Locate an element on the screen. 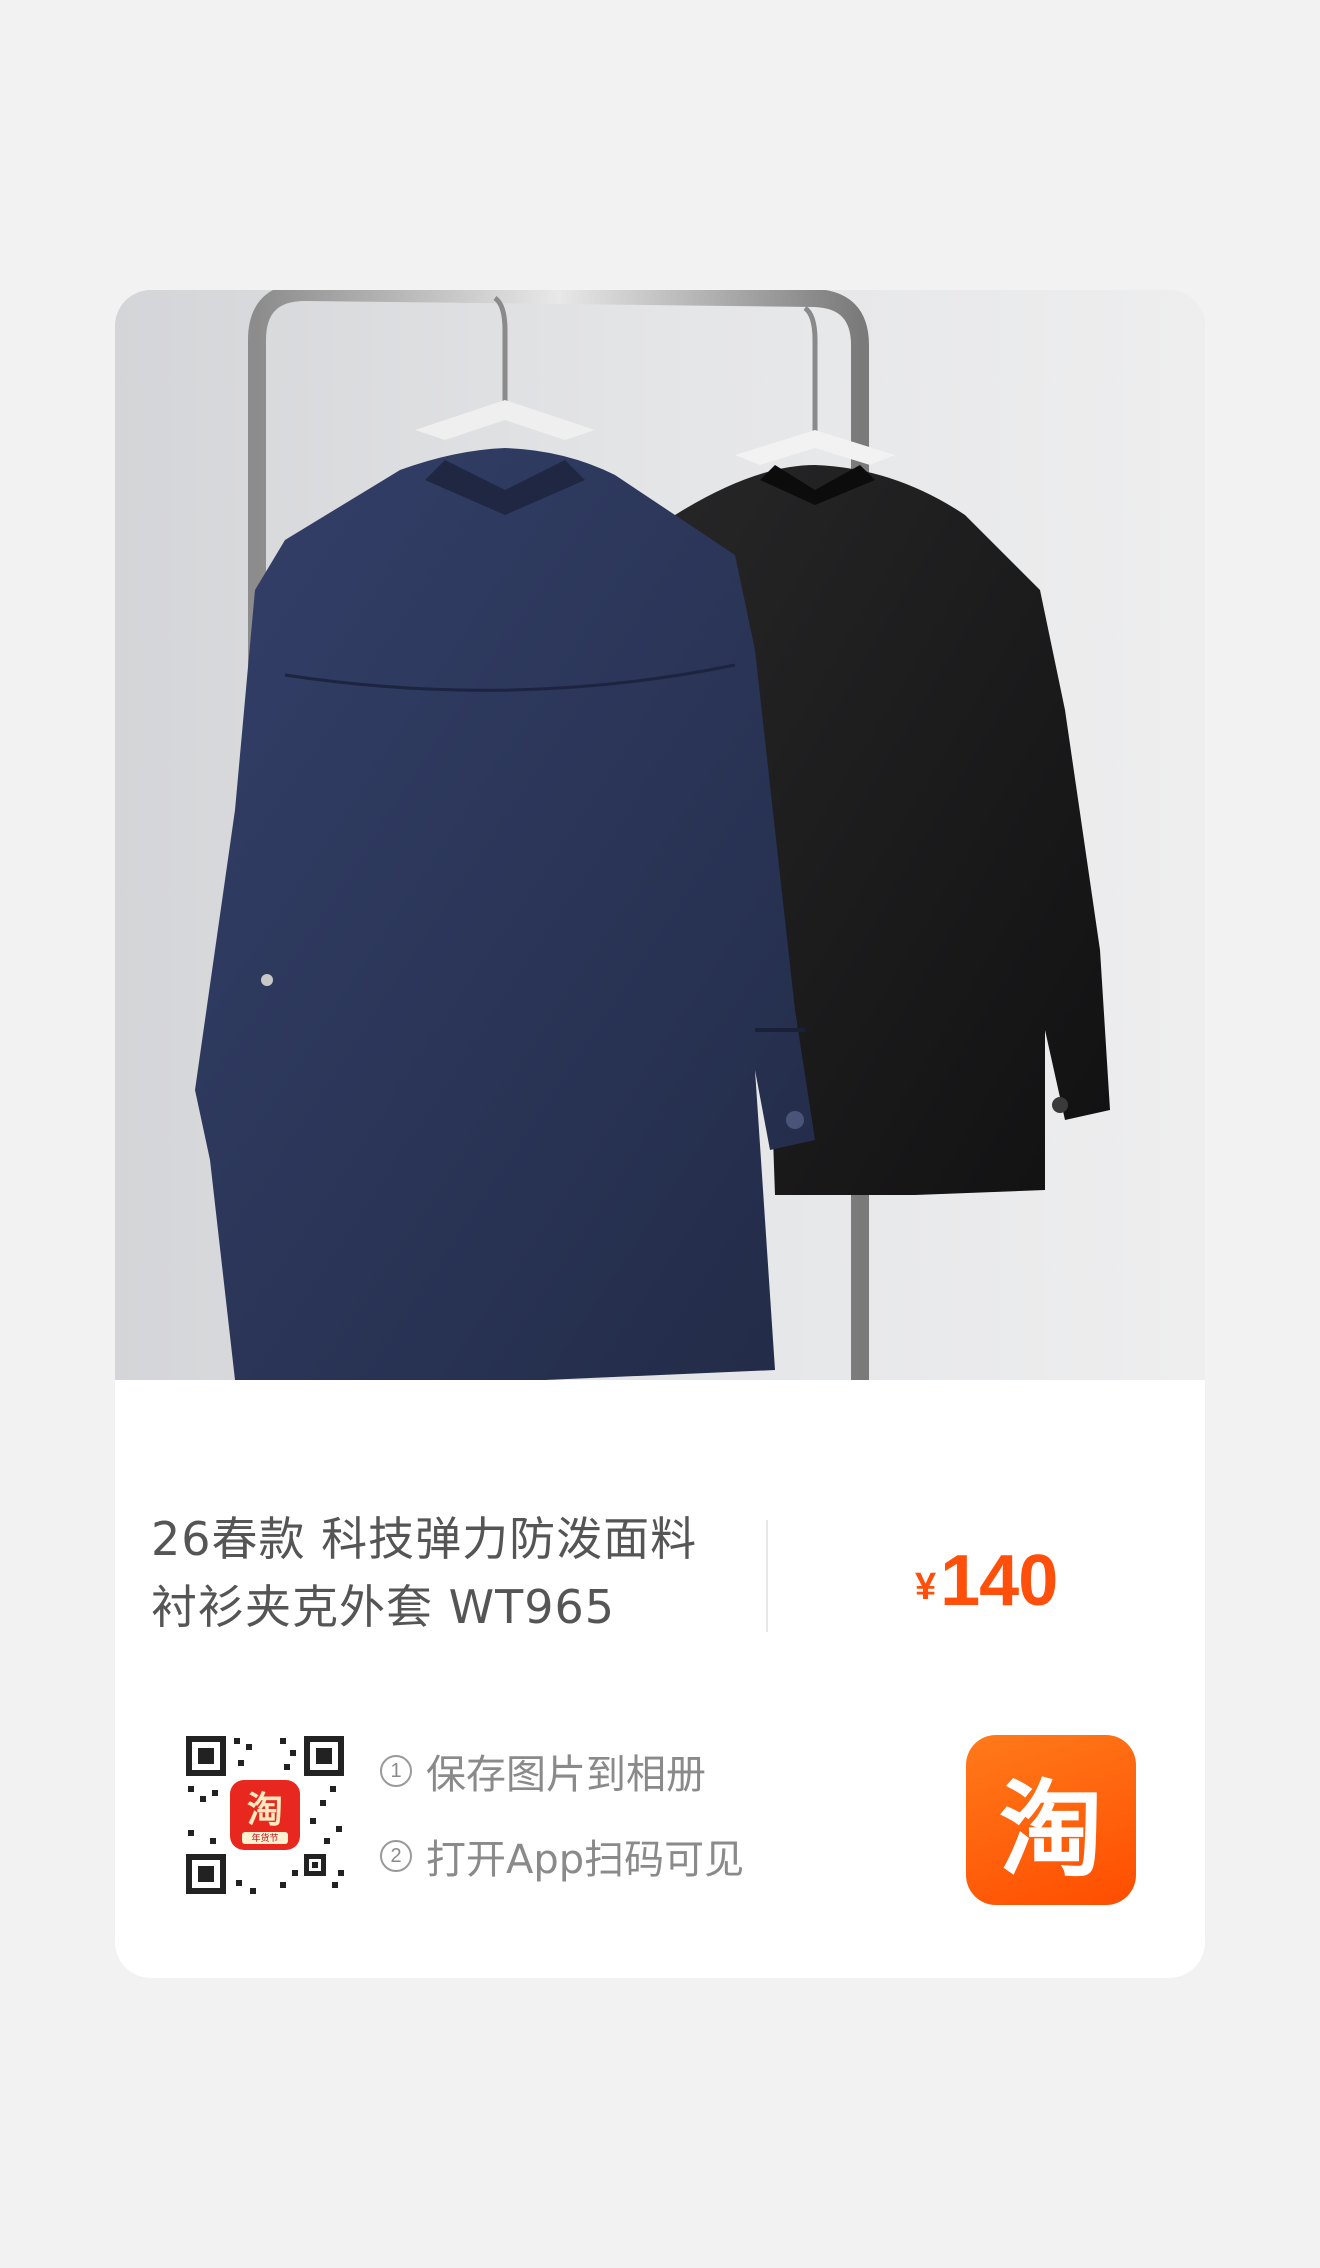  qr-code-icon: 淘 年货节 is located at coordinates (265, 1815).